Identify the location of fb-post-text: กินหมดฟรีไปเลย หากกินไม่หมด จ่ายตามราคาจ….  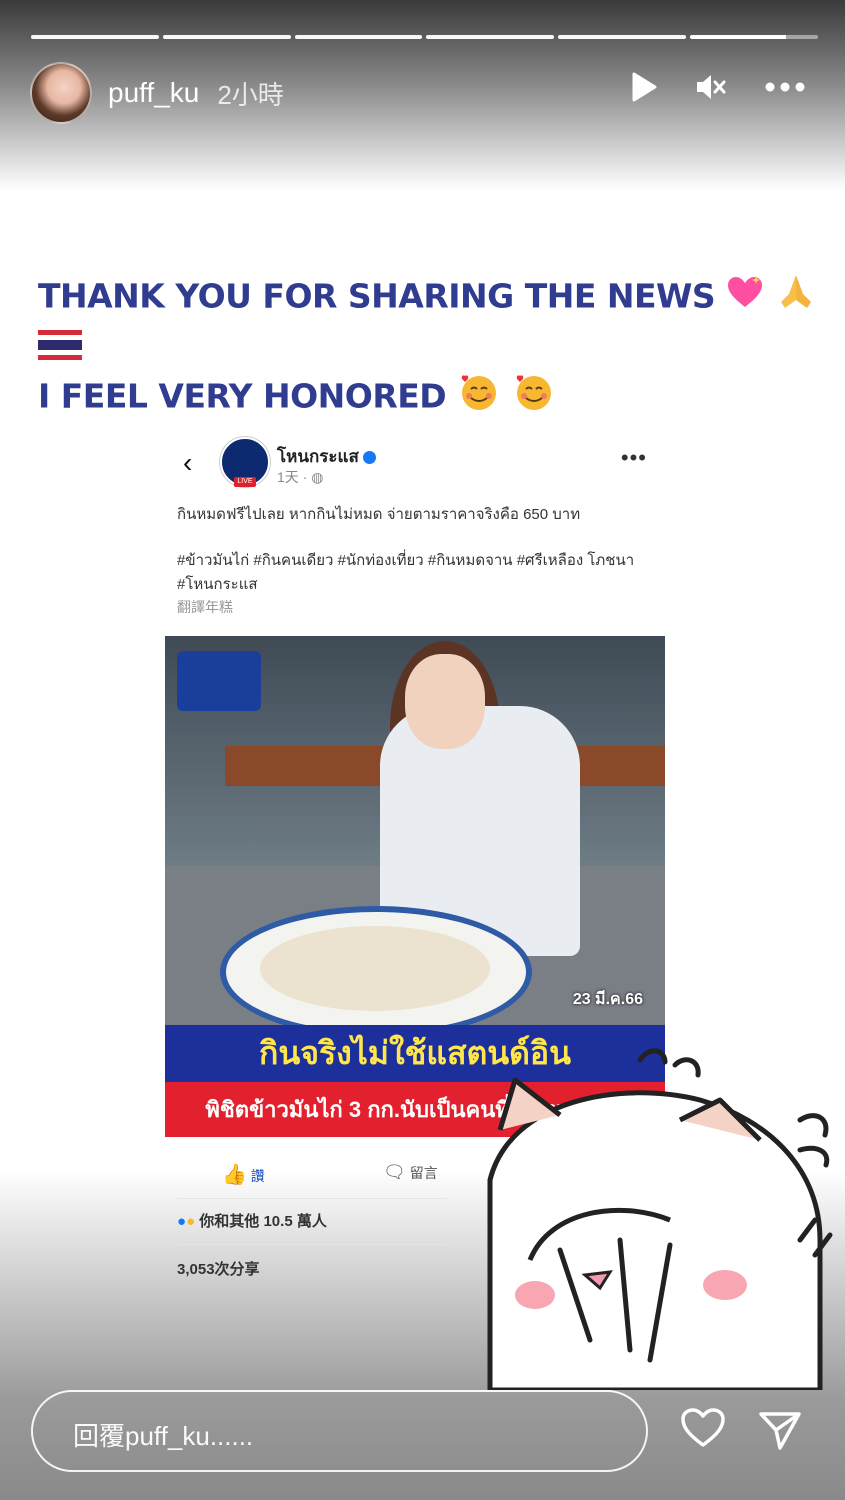
(415, 546).